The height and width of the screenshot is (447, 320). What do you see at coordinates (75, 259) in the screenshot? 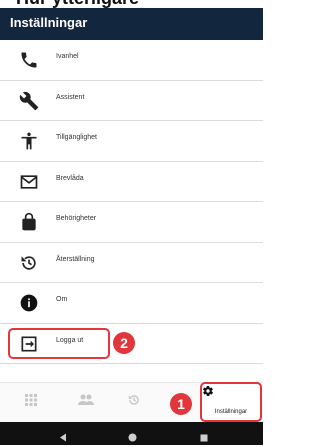
I see `menu-item-label: Återställning` at bounding box center [75, 259].